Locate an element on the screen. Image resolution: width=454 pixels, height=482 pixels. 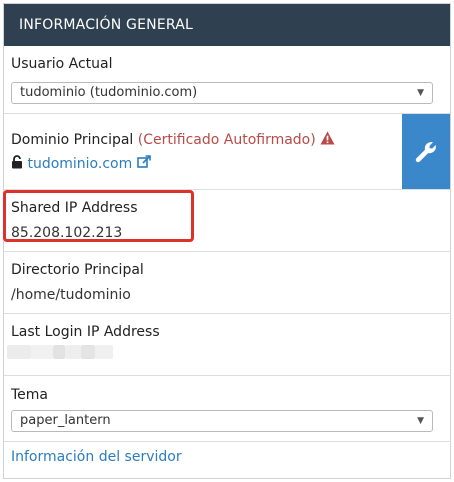
redacted-ip-blur is located at coordinates (60, 352).